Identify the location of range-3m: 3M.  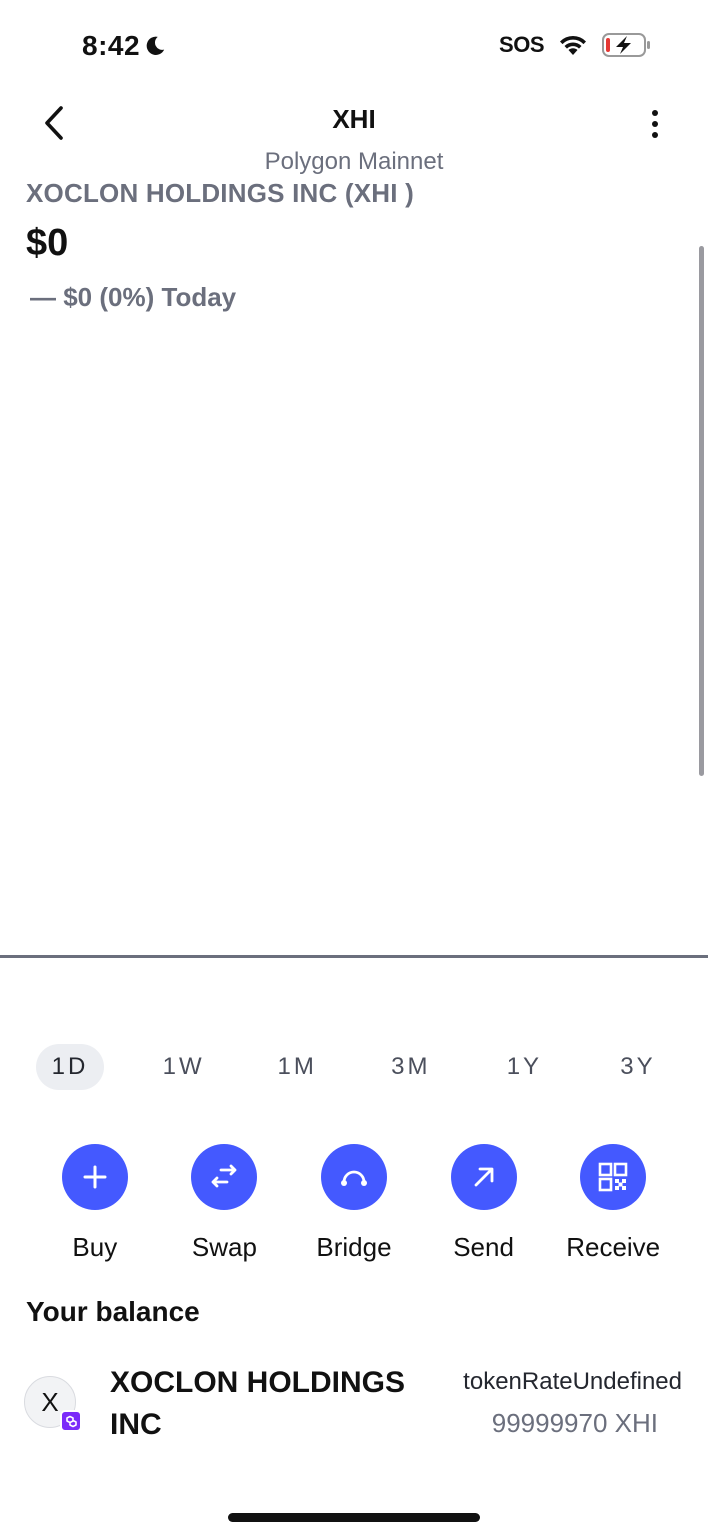
(411, 1067).